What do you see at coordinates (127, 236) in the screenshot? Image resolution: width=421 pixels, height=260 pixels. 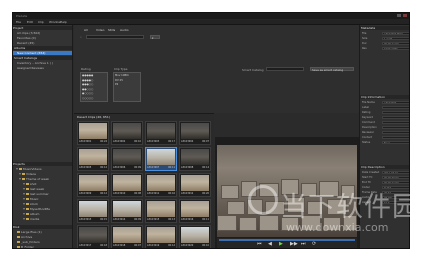 I see `clip-thumbnail: A3103018 00:07` at bounding box center [127, 236].